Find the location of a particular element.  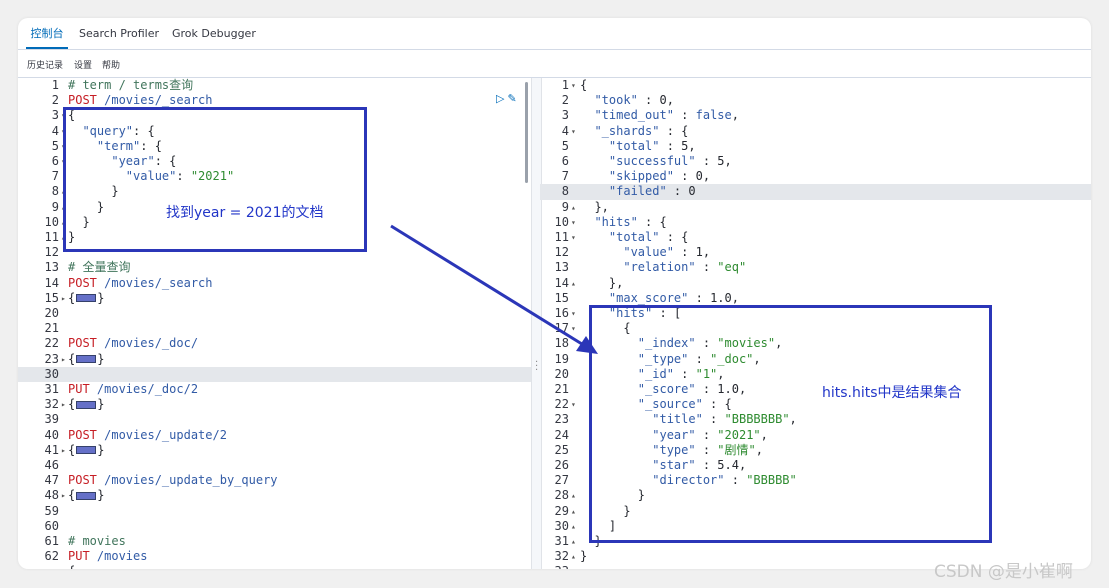

line-number: 11 is located at coordinates (561, 237).